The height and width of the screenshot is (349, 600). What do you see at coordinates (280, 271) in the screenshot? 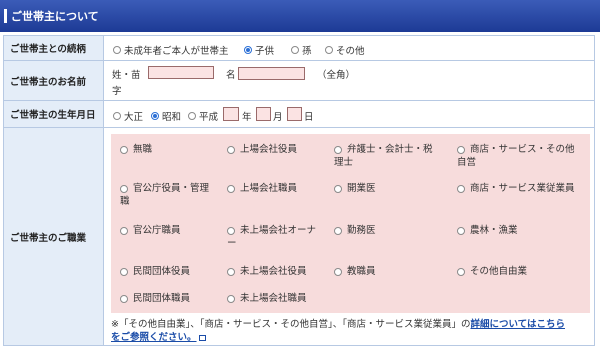
I see `job-option-unlisted-officer: 未上場会社役員` at bounding box center [280, 271].